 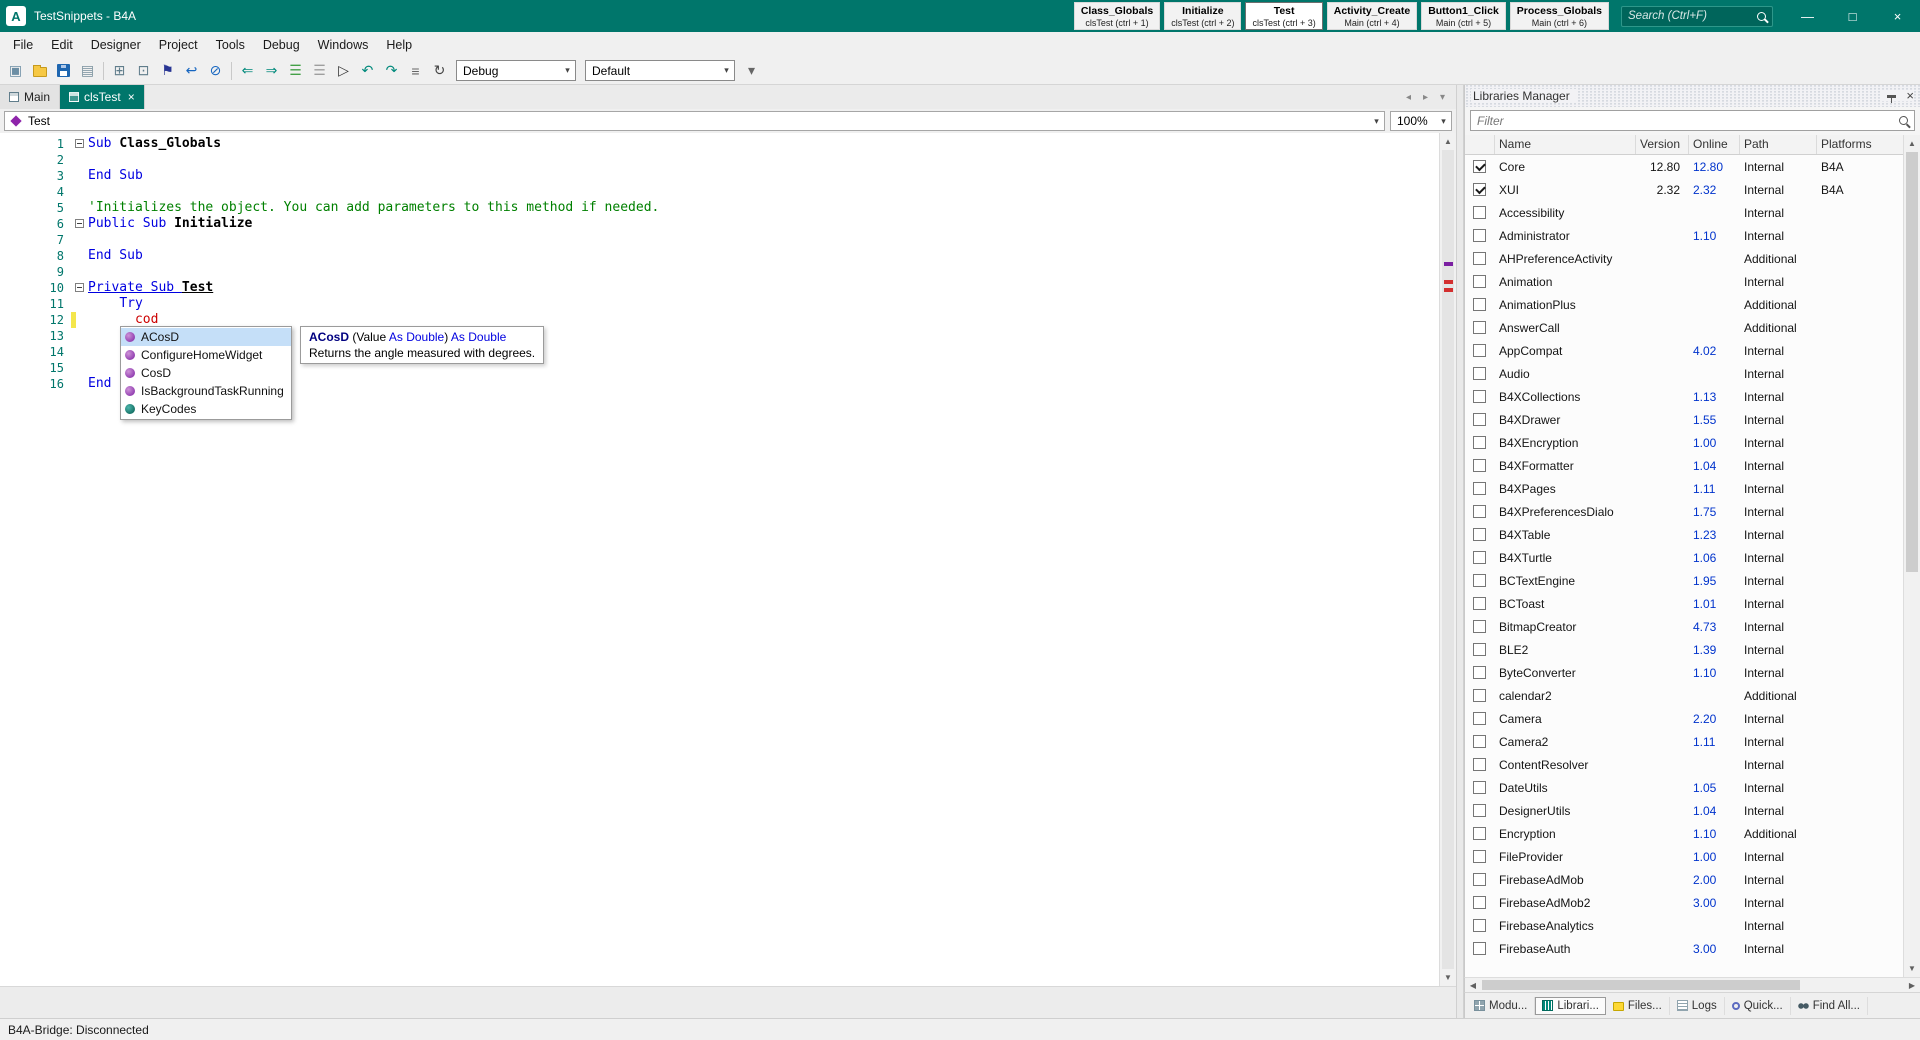 I want to click on scroll-right-button: ▶, so click(x=1912, y=985).